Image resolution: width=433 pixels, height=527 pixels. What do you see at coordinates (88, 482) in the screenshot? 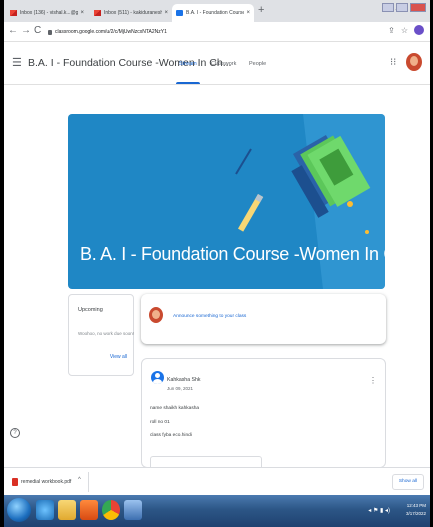
I see `divider` at bounding box center [88, 482].